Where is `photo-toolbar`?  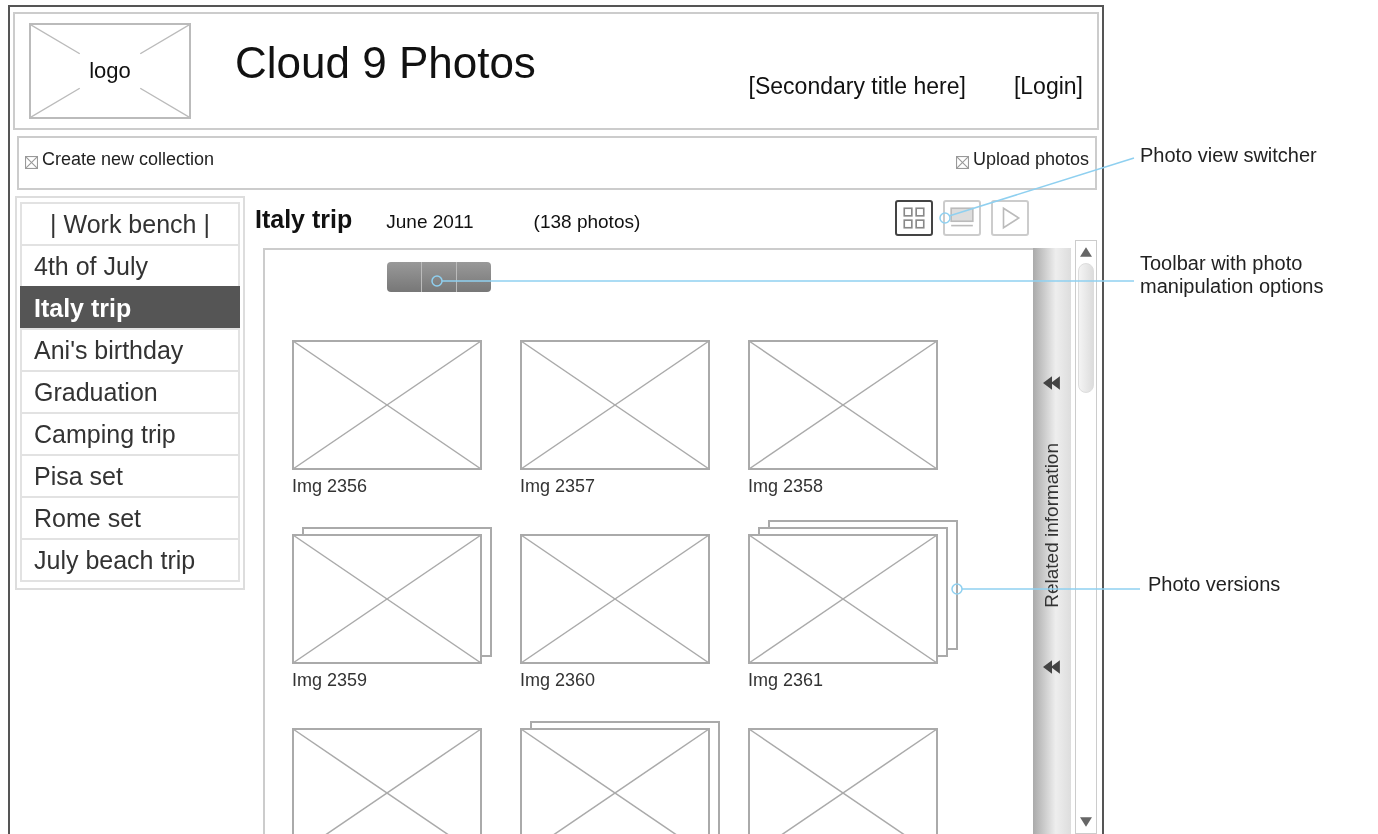 photo-toolbar is located at coordinates (439, 277).